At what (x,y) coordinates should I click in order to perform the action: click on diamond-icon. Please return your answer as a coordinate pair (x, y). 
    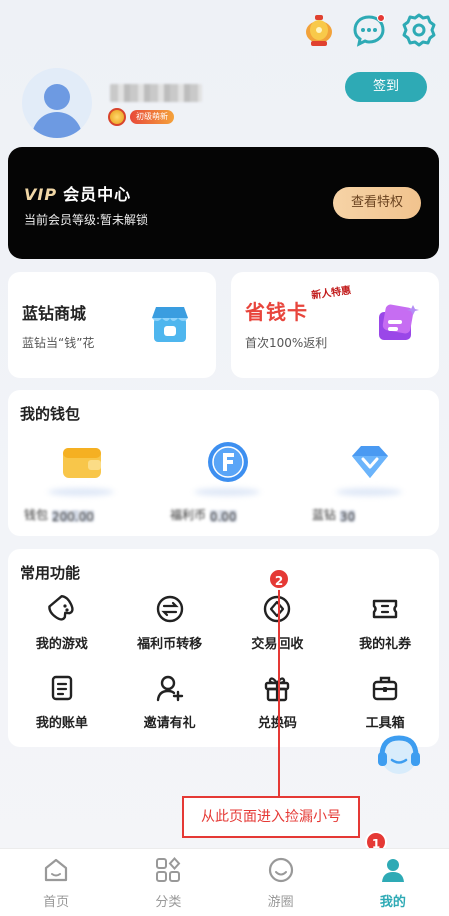
    Looking at the image, I should click on (370, 462).